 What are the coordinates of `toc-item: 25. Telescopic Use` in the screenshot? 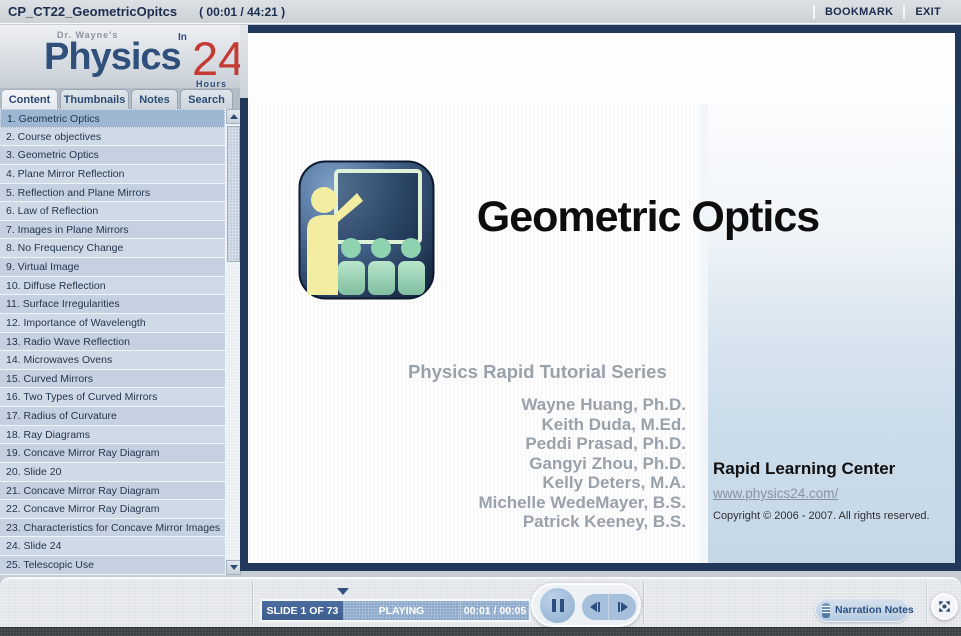 It's located at (112, 565).